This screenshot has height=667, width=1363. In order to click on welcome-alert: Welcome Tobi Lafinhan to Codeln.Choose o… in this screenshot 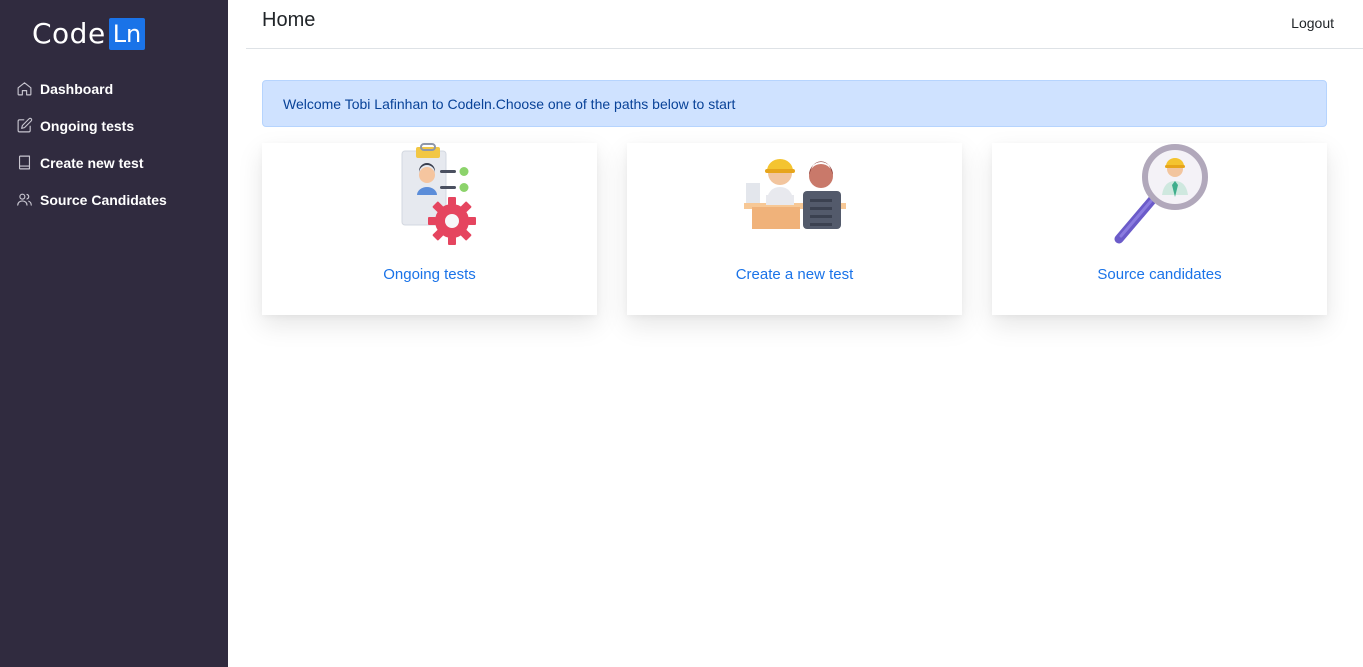, I will do `click(794, 103)`.